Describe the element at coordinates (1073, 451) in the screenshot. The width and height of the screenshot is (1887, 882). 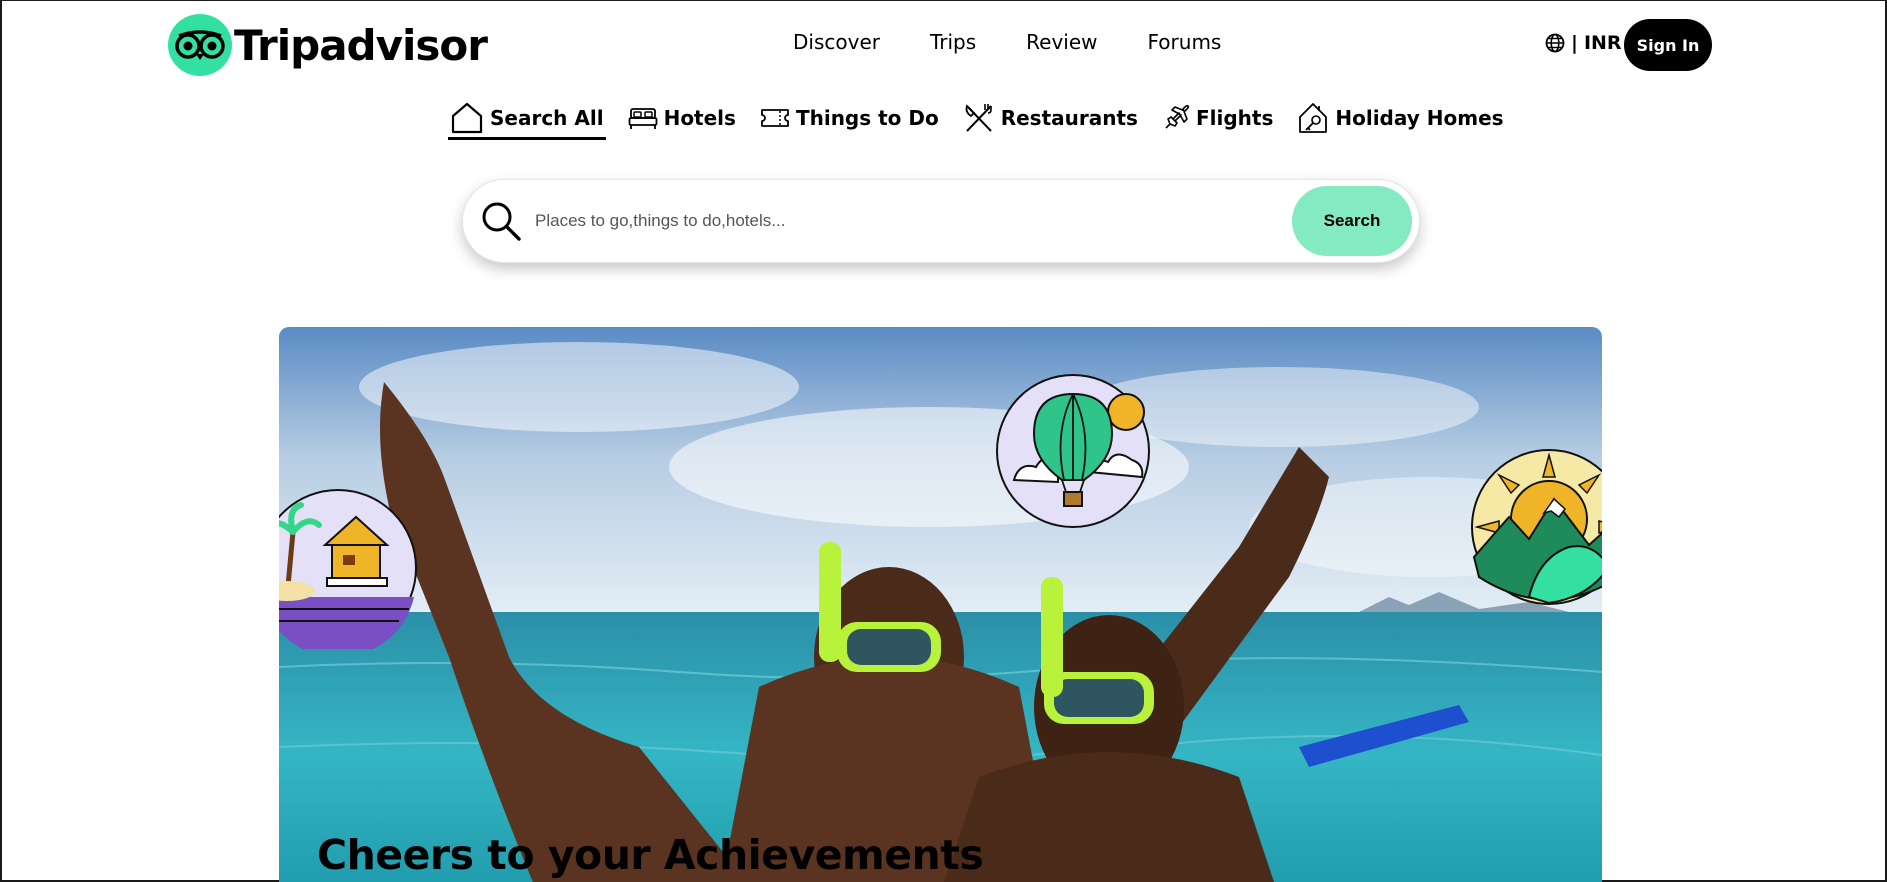
I see `hot-air-balloon-badge` at that location.